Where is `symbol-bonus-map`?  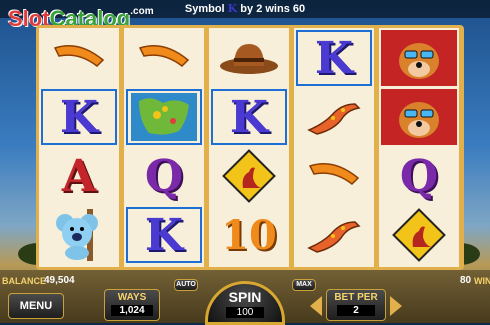 symbol-bonus-map is located at coordinates (164, 117).